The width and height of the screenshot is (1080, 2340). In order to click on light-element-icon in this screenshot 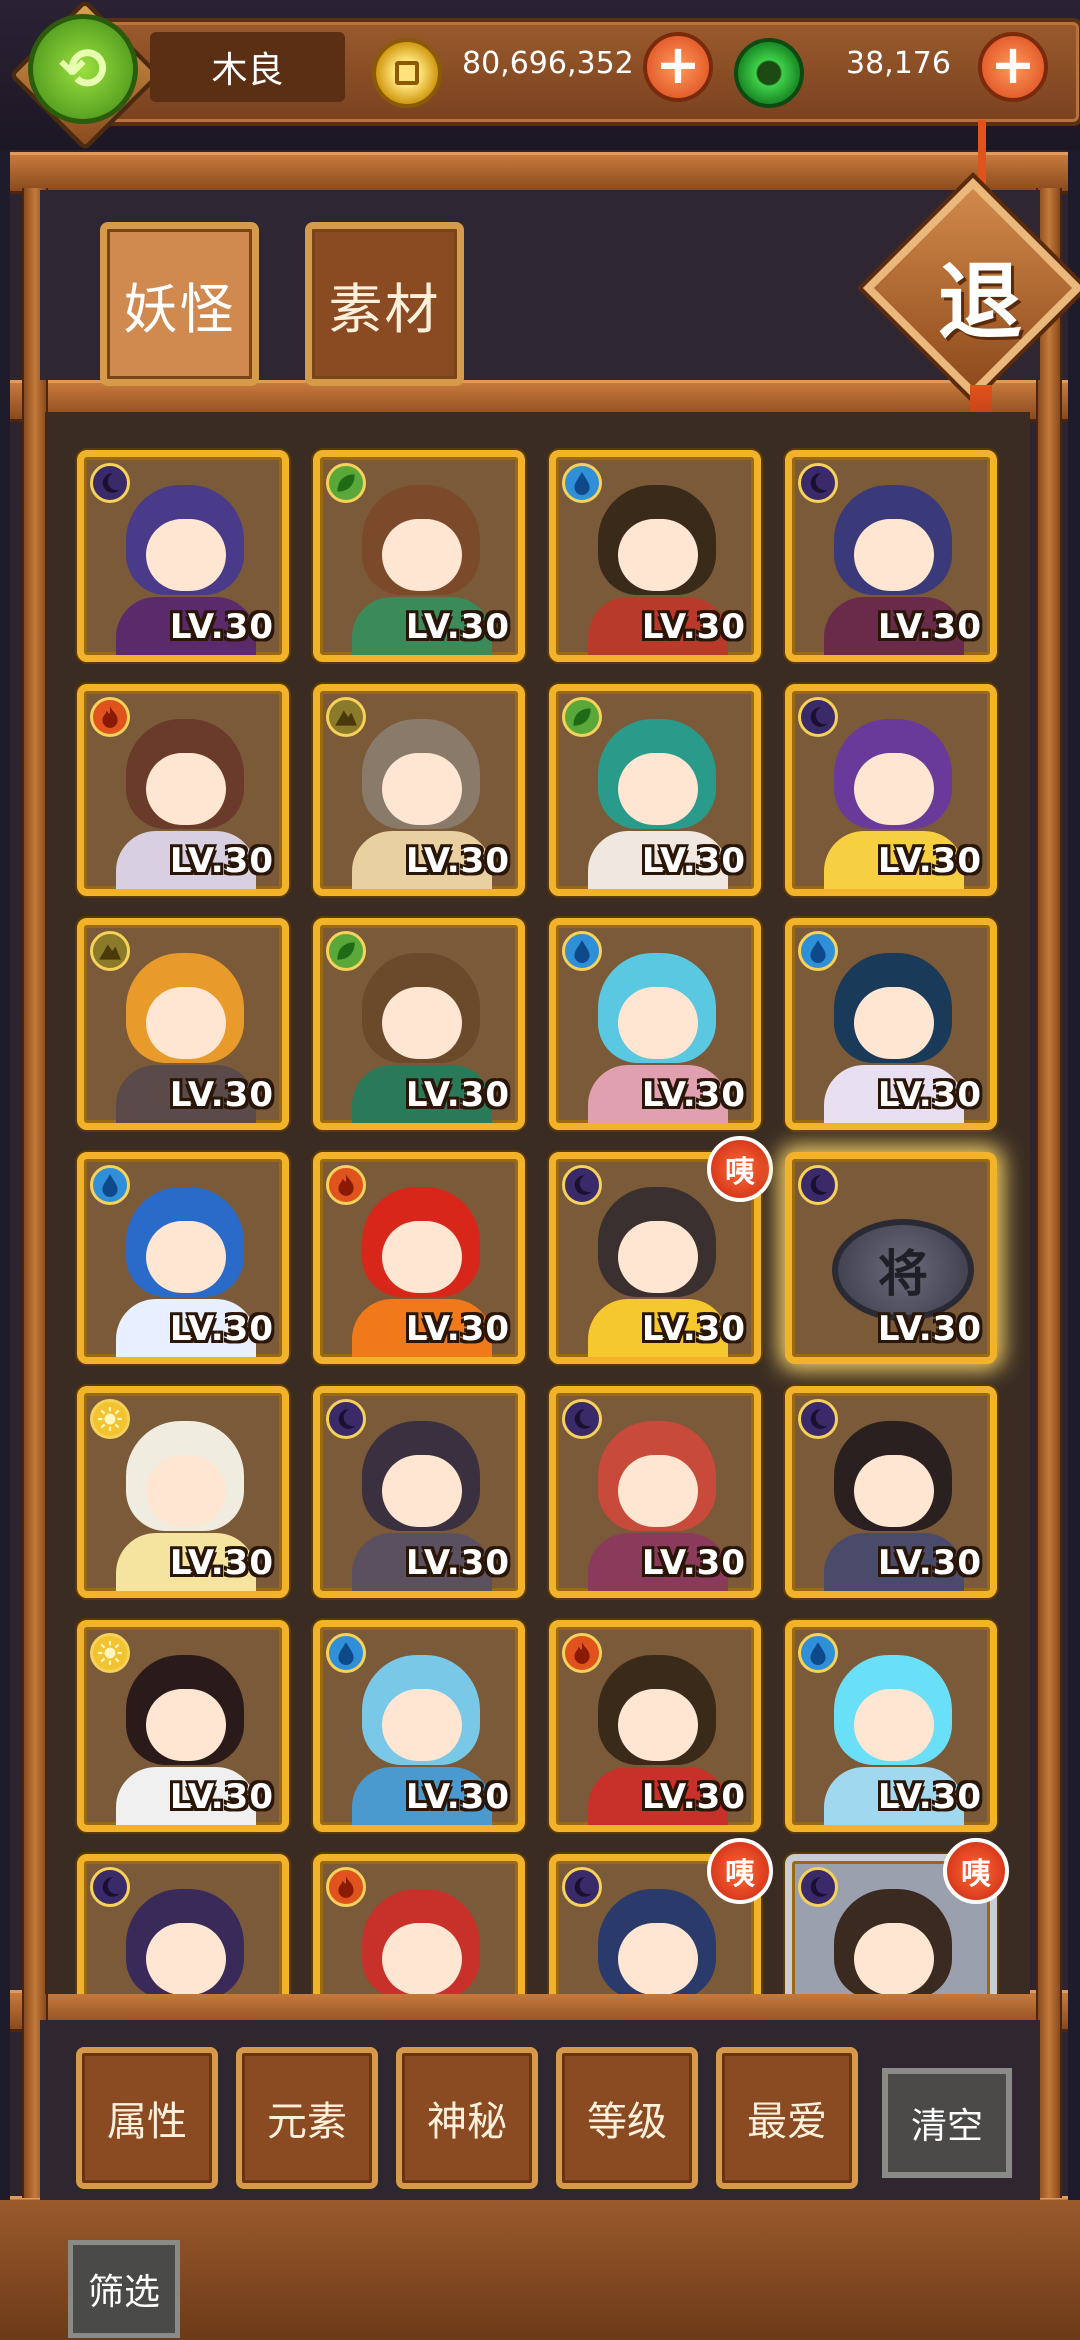, I will do `click(110, 1653)`.